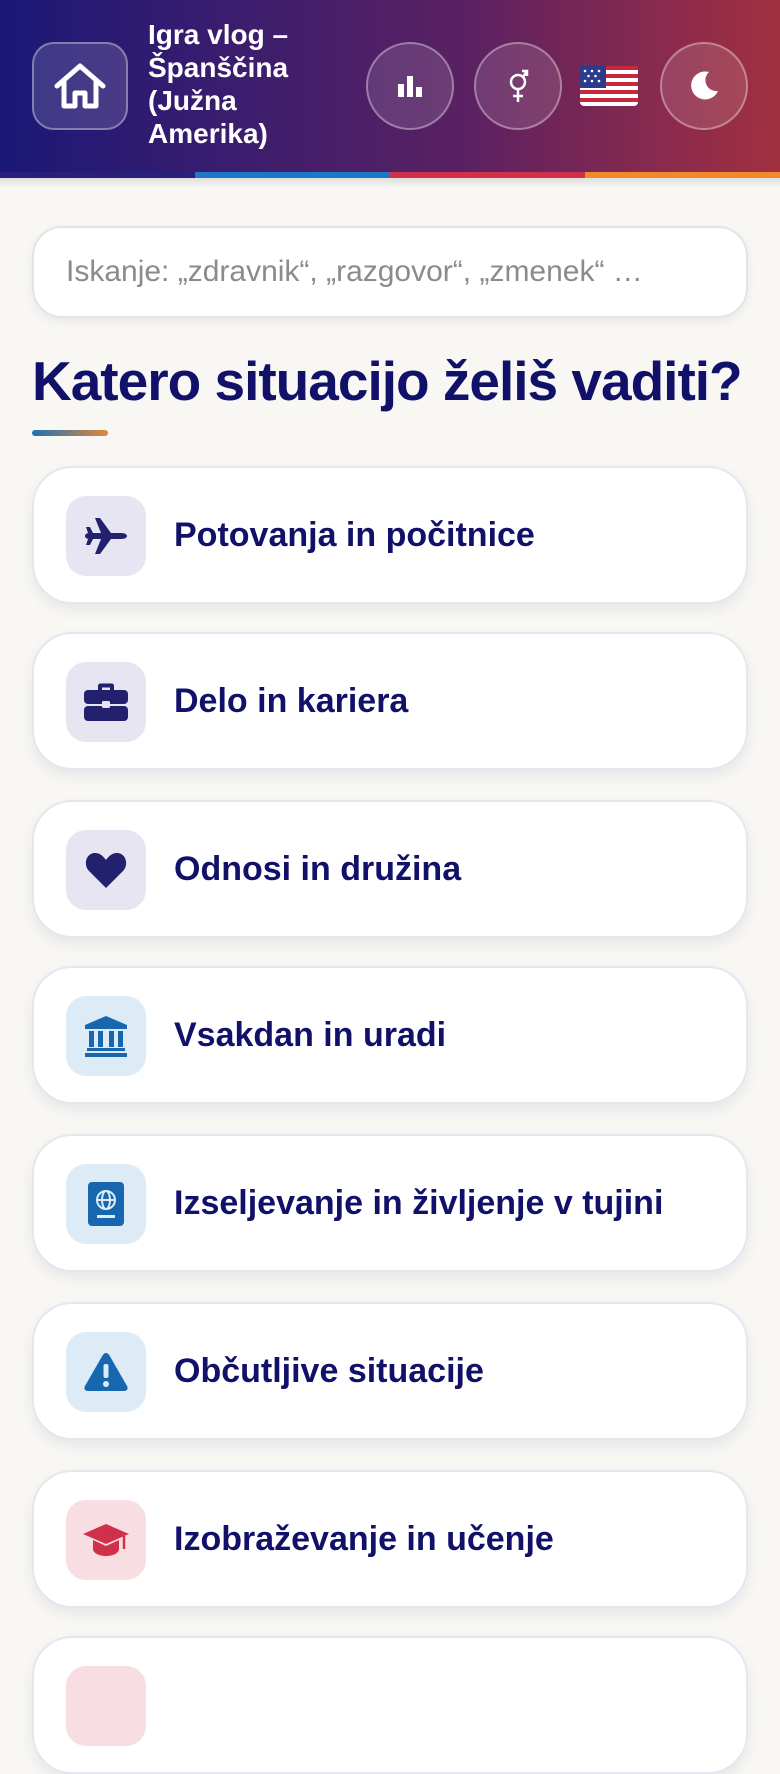  I want to click on category-card-relationships: Odnosi in družina, so click(390, 869).